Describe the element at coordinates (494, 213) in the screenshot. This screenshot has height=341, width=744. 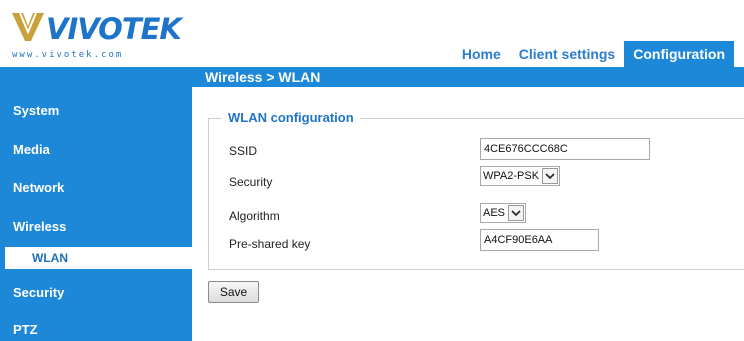
I see `algorithm-value: AES` at that location.